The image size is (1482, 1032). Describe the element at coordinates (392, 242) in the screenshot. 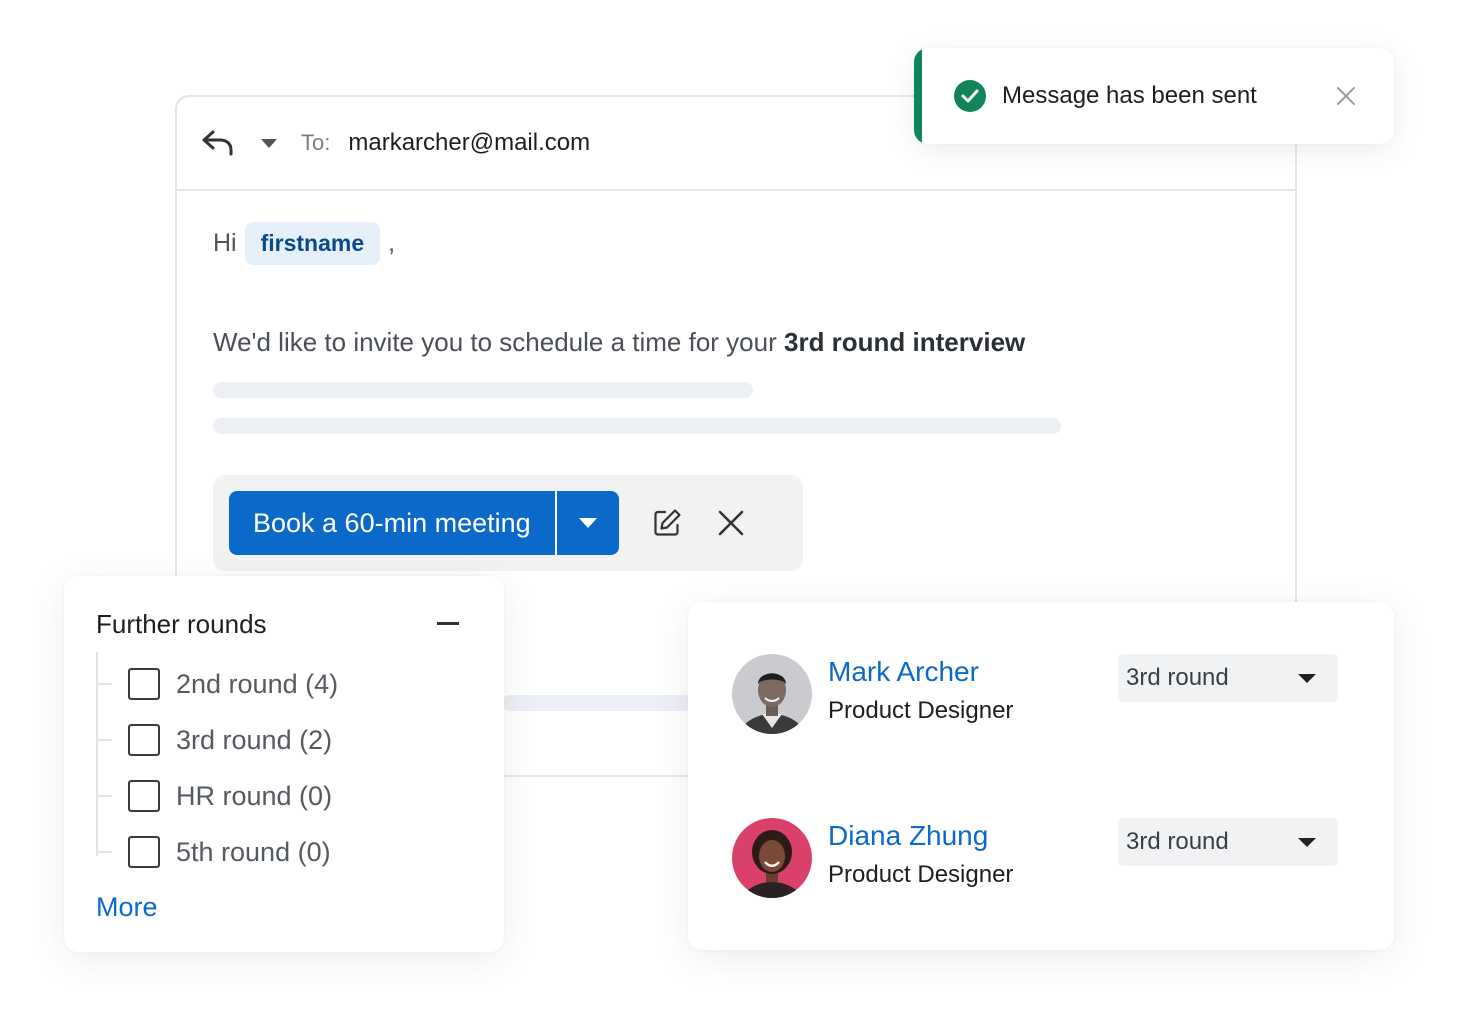

I see `greeting-punctuation: ,` at that location.